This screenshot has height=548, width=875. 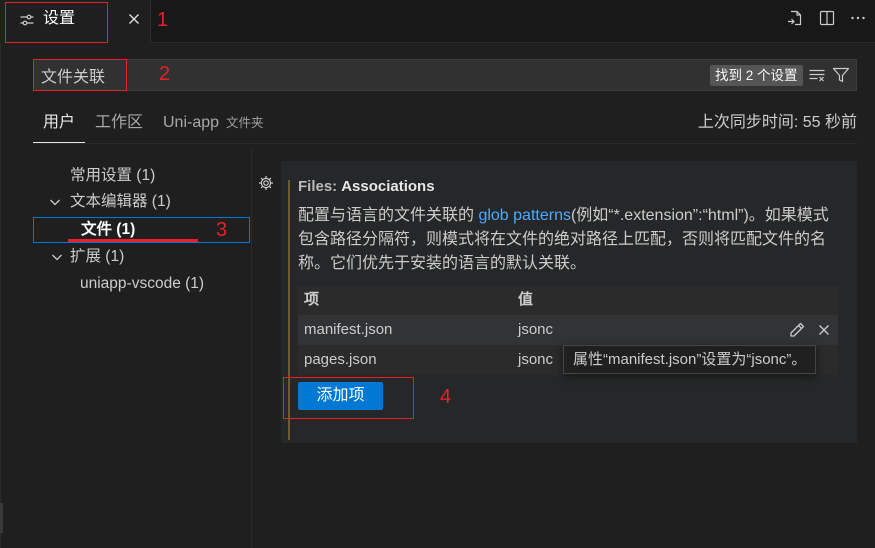 I want to click on settings-editor-tab: 设置, so click(x=75, y=21).